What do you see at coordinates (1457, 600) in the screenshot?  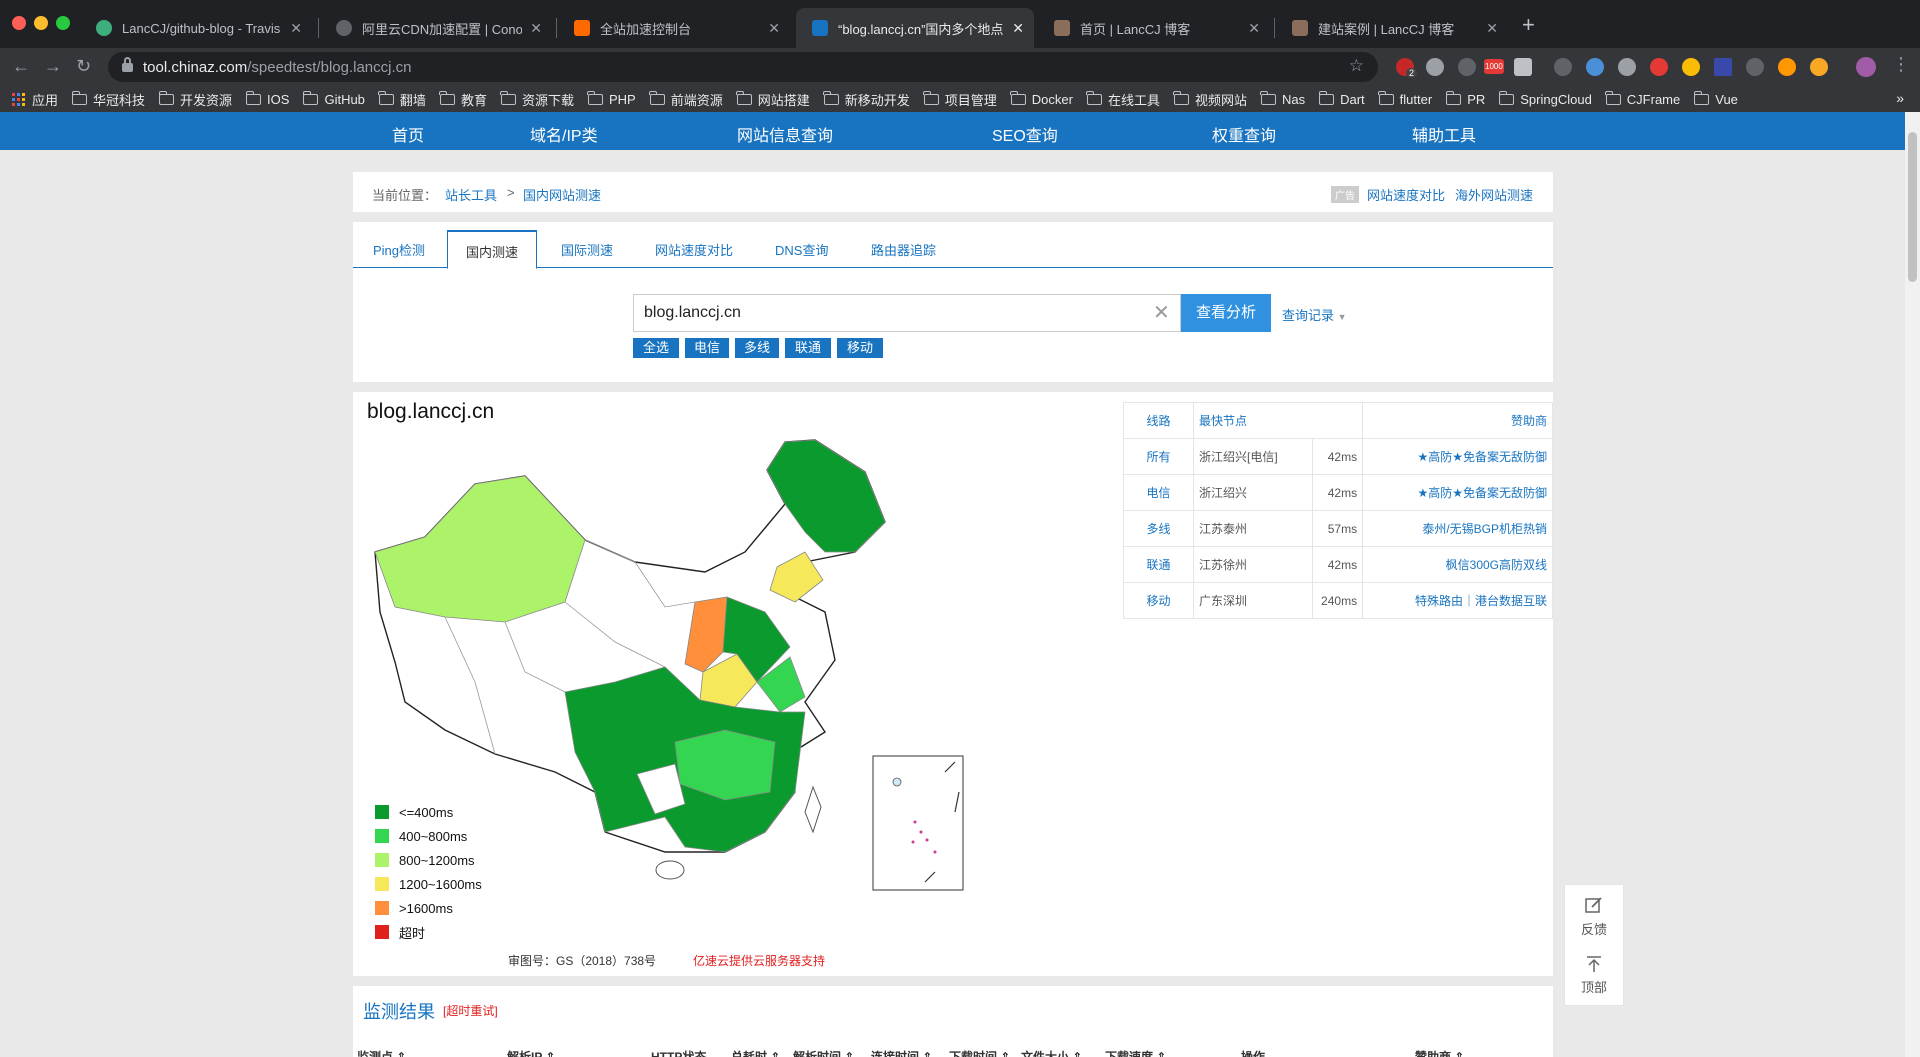 I see `sponsor-link: 特殊路由｜港台数据互联` at bounding box center [1457, 600].